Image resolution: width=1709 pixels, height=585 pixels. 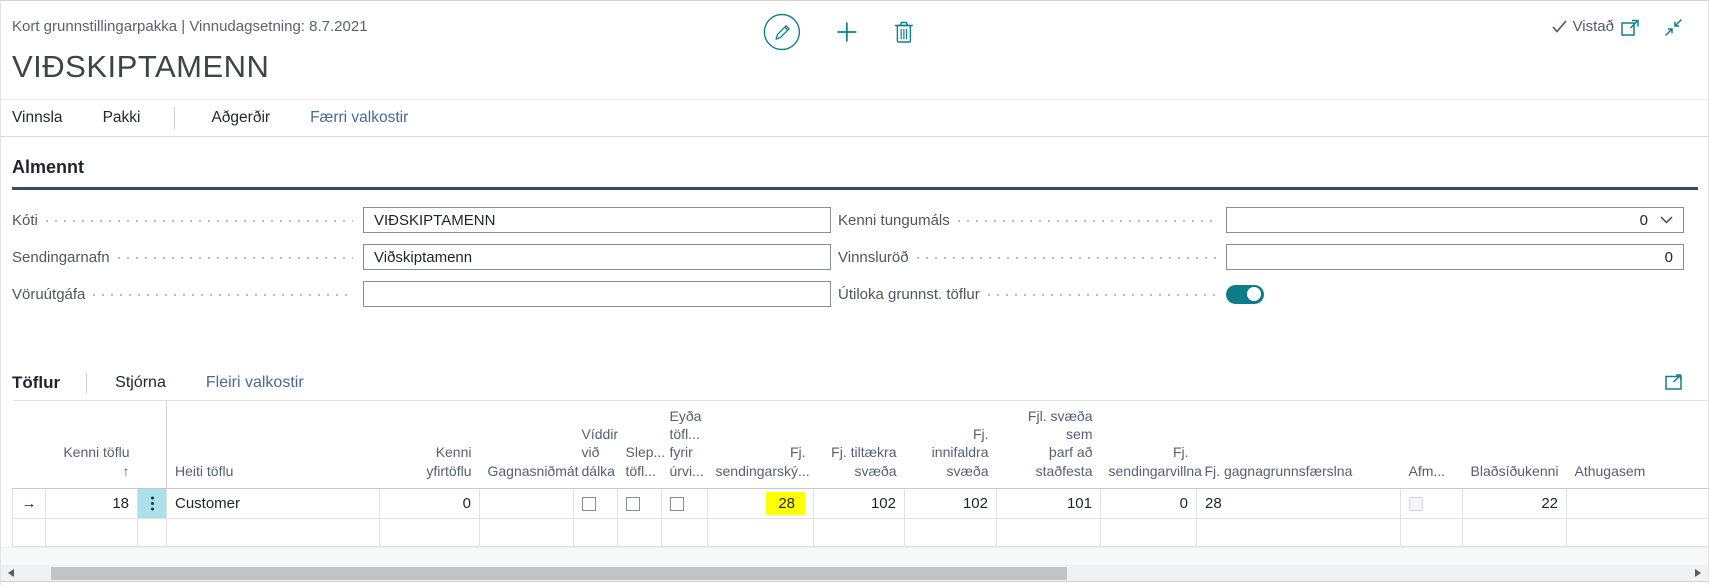 What do you see at coordinates (1593, 26) in the screenshot?
I see `saved-label: Vistað` at bounding box center [1593, 26].